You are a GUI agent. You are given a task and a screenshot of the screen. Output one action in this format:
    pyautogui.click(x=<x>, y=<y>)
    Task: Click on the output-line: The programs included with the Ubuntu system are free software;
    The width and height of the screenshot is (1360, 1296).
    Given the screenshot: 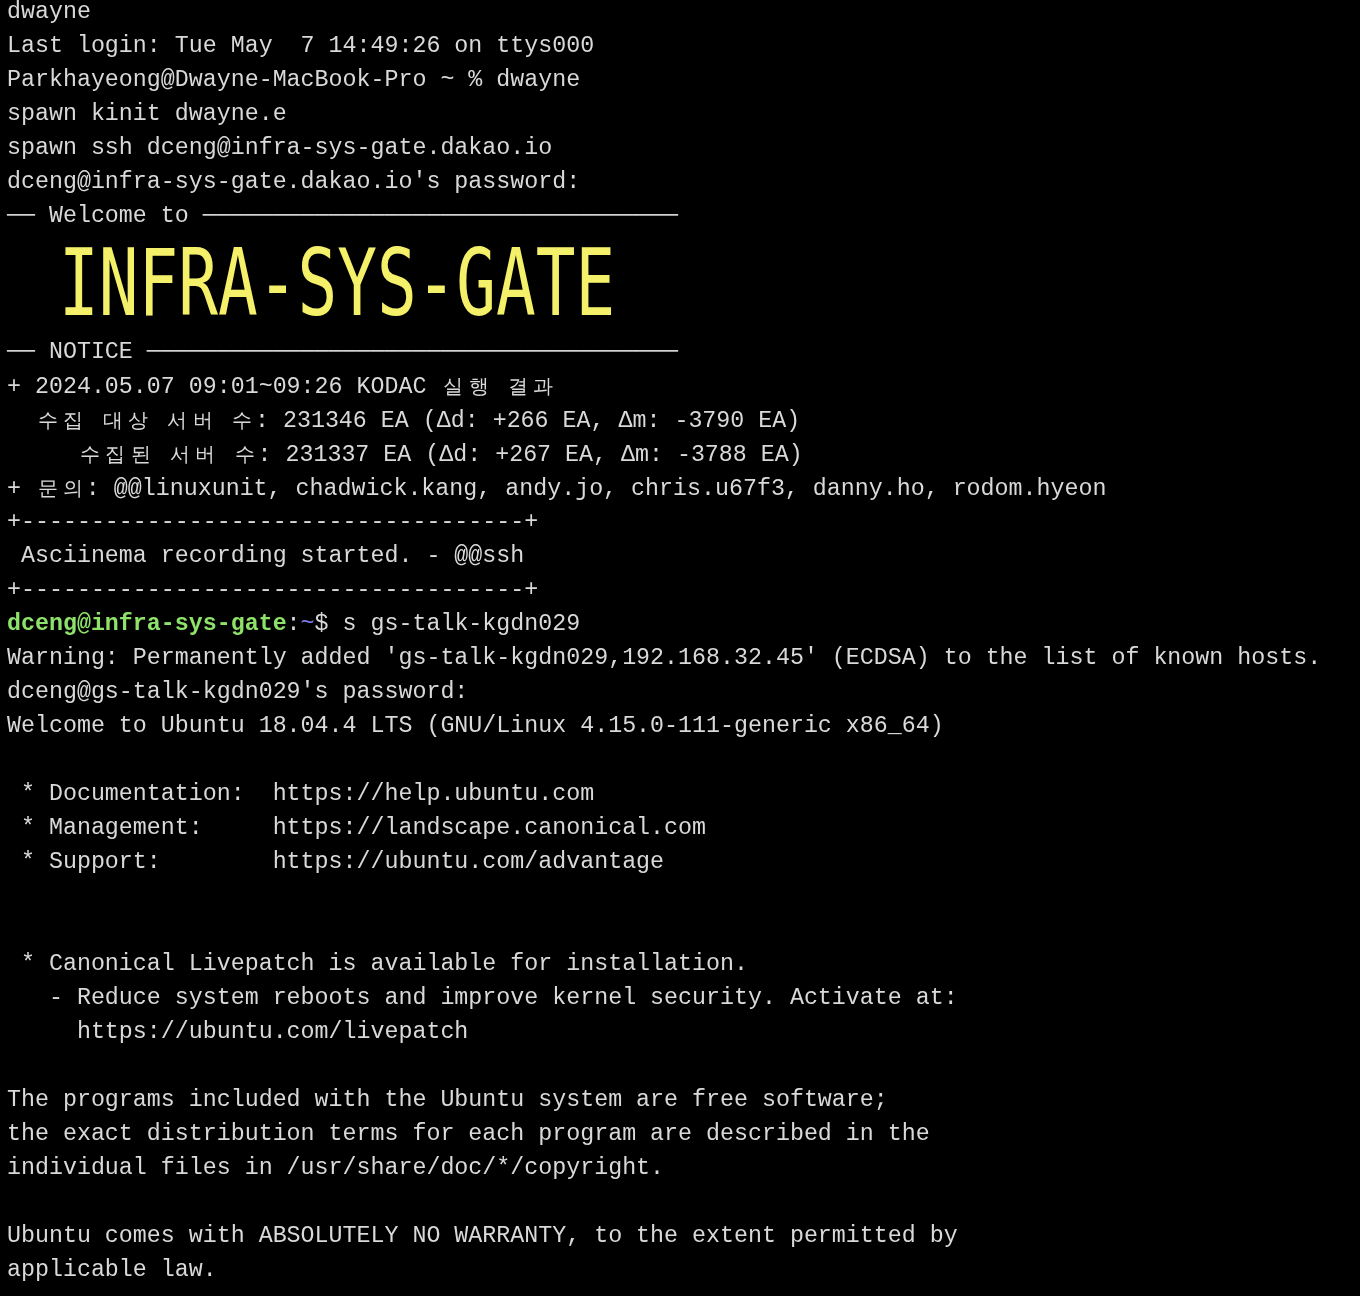 What is the action you would take?
    pyautogui.click(x=447, y=1100)
    